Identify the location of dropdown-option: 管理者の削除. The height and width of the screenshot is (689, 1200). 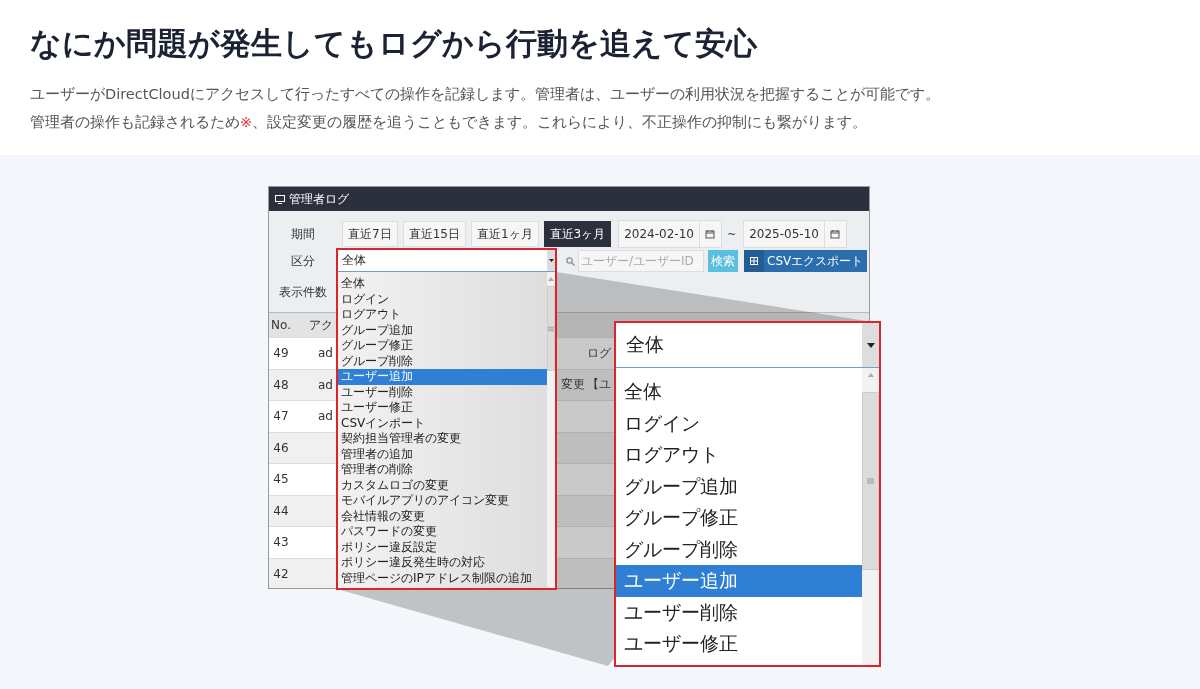
(442, 470).